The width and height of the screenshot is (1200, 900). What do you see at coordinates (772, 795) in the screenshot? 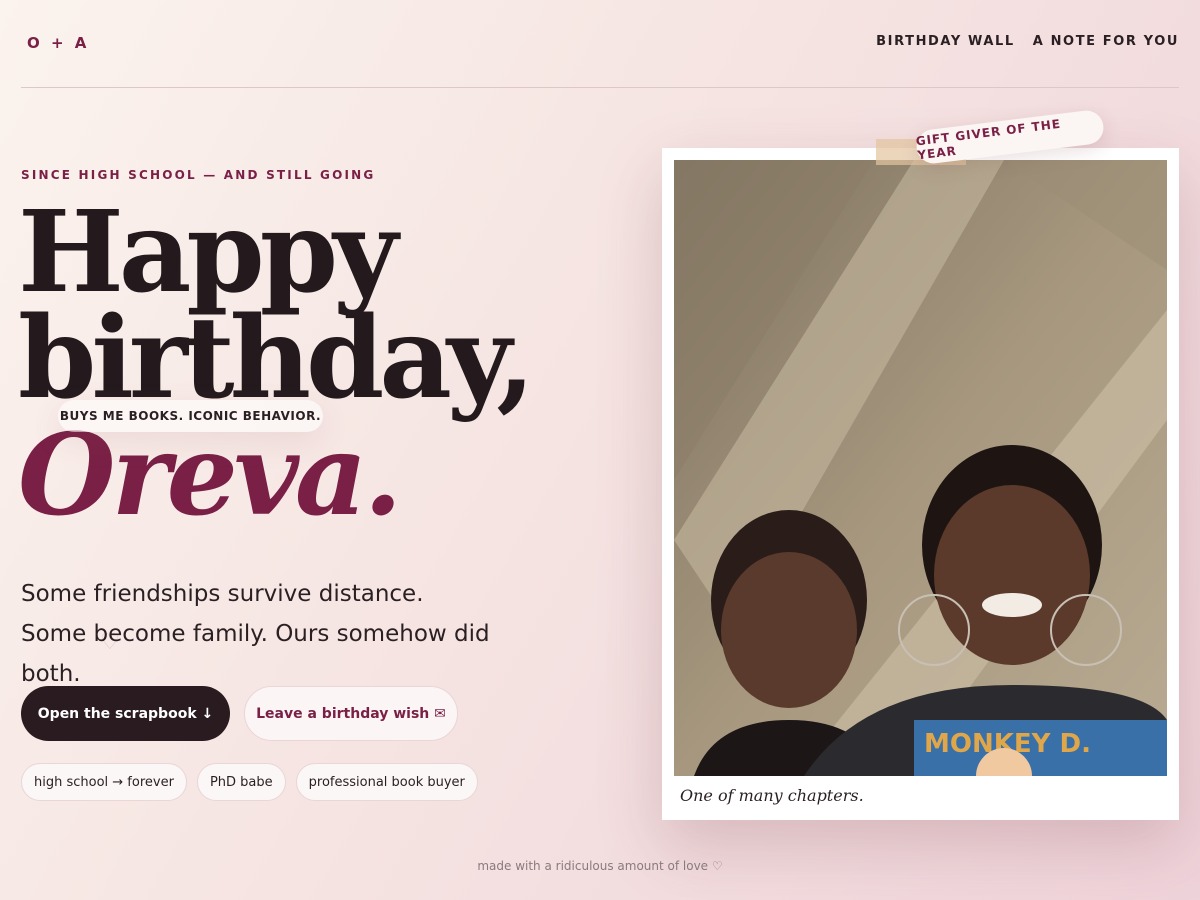
I see `photo-caption: One of many chapters.` at bounding box center [772, 795].